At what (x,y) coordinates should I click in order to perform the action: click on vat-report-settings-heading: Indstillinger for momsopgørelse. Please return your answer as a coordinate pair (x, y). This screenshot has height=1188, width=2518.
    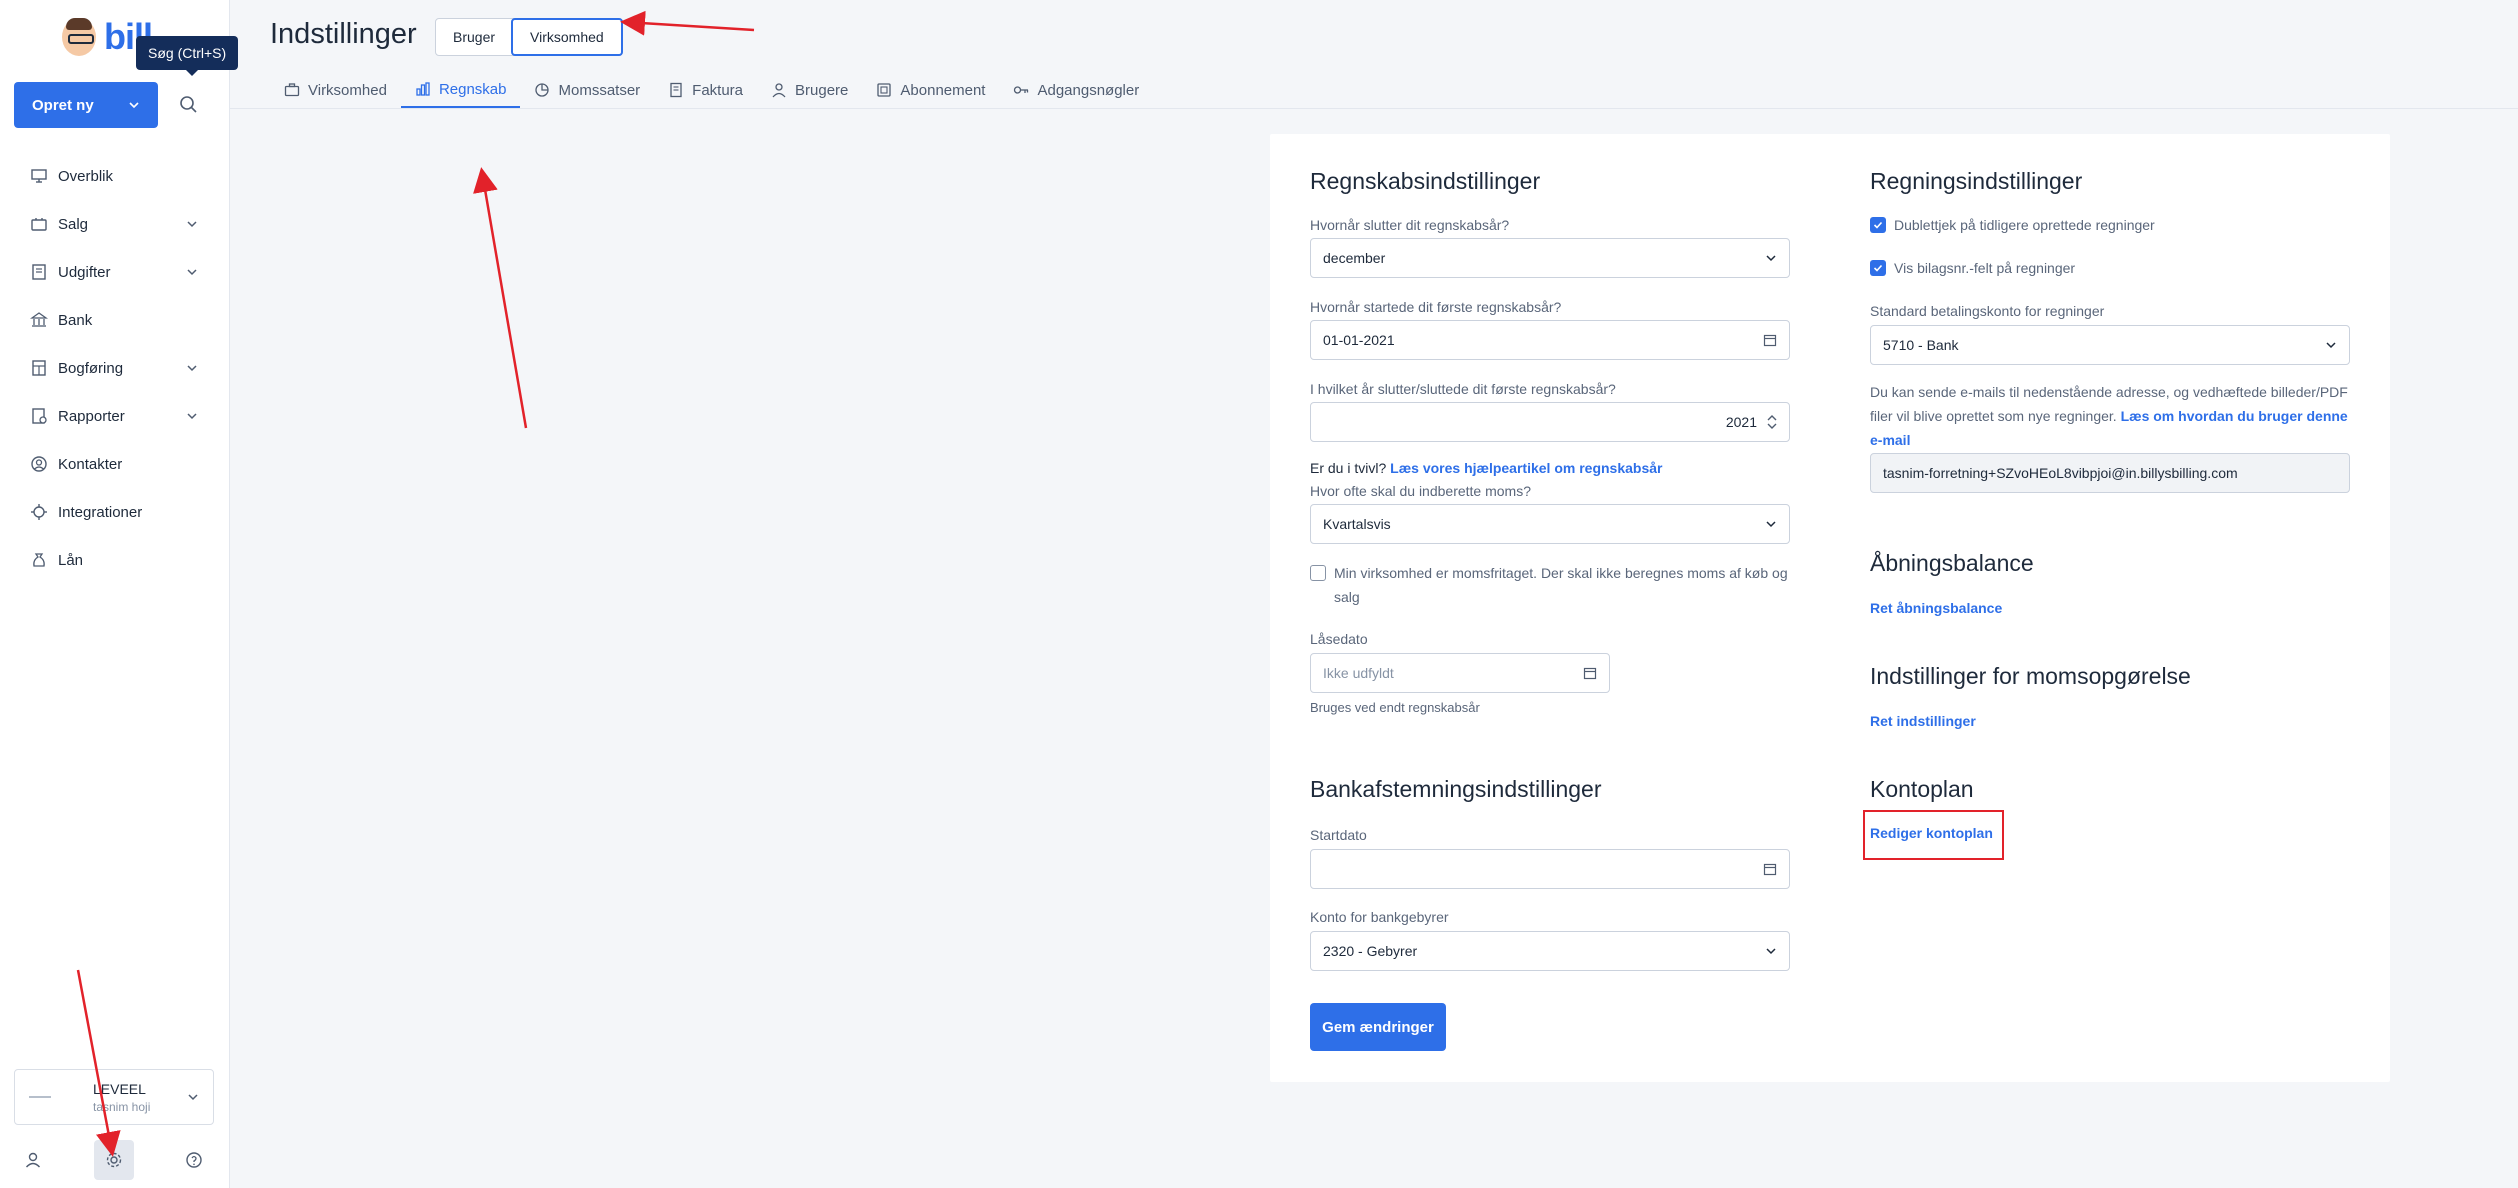
    Looking at the image, I should click on (2030, 676).